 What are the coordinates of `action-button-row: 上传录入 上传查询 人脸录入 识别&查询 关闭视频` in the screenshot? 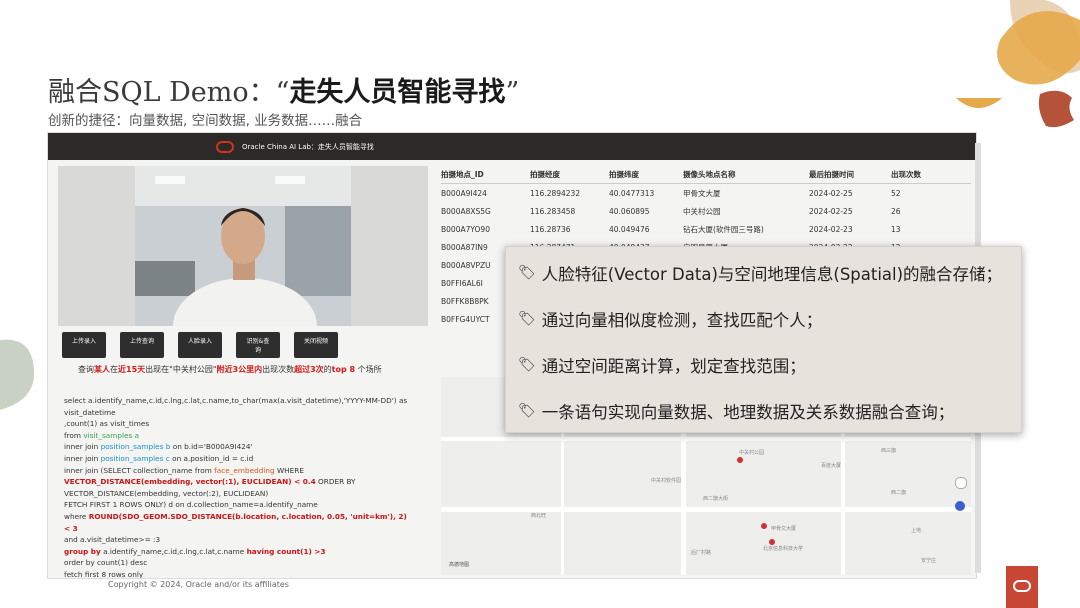 It's located at (200, 345).